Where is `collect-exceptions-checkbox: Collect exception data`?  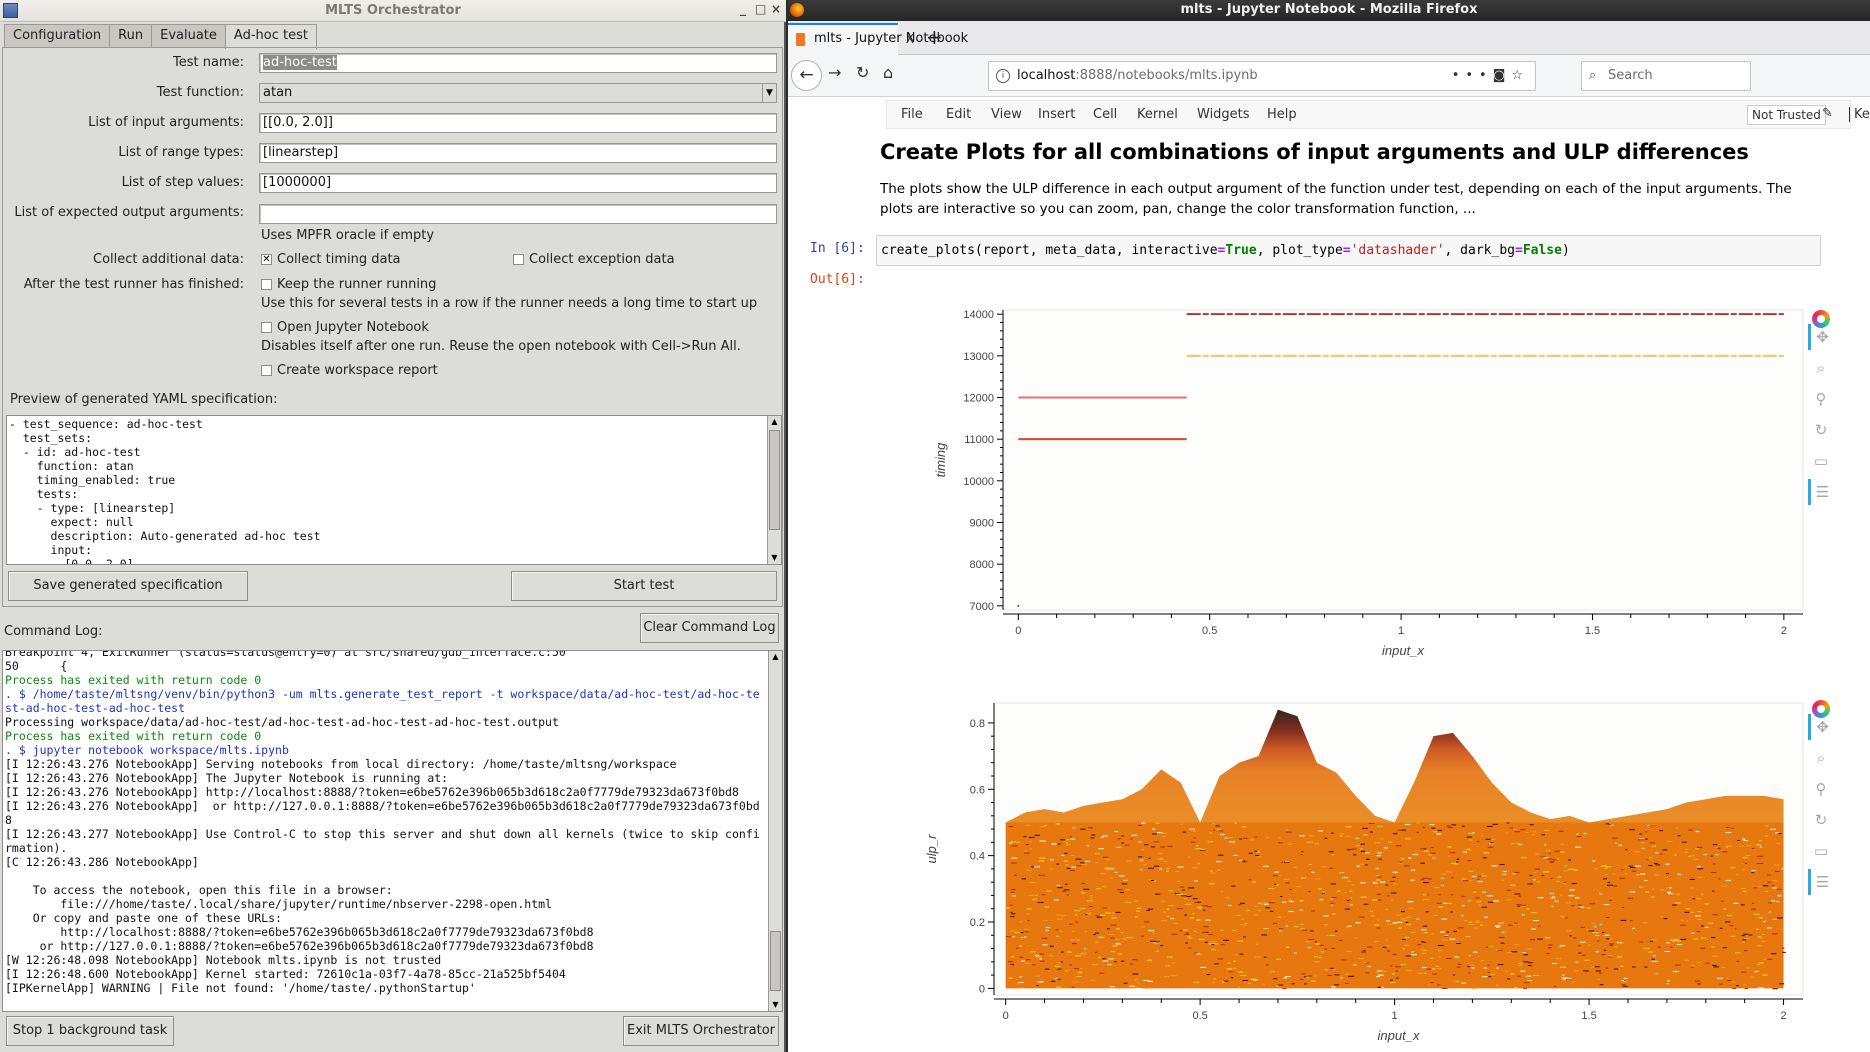 collect-exceptions-checkbox: Collect exception data is located at coordinates (594, 259).